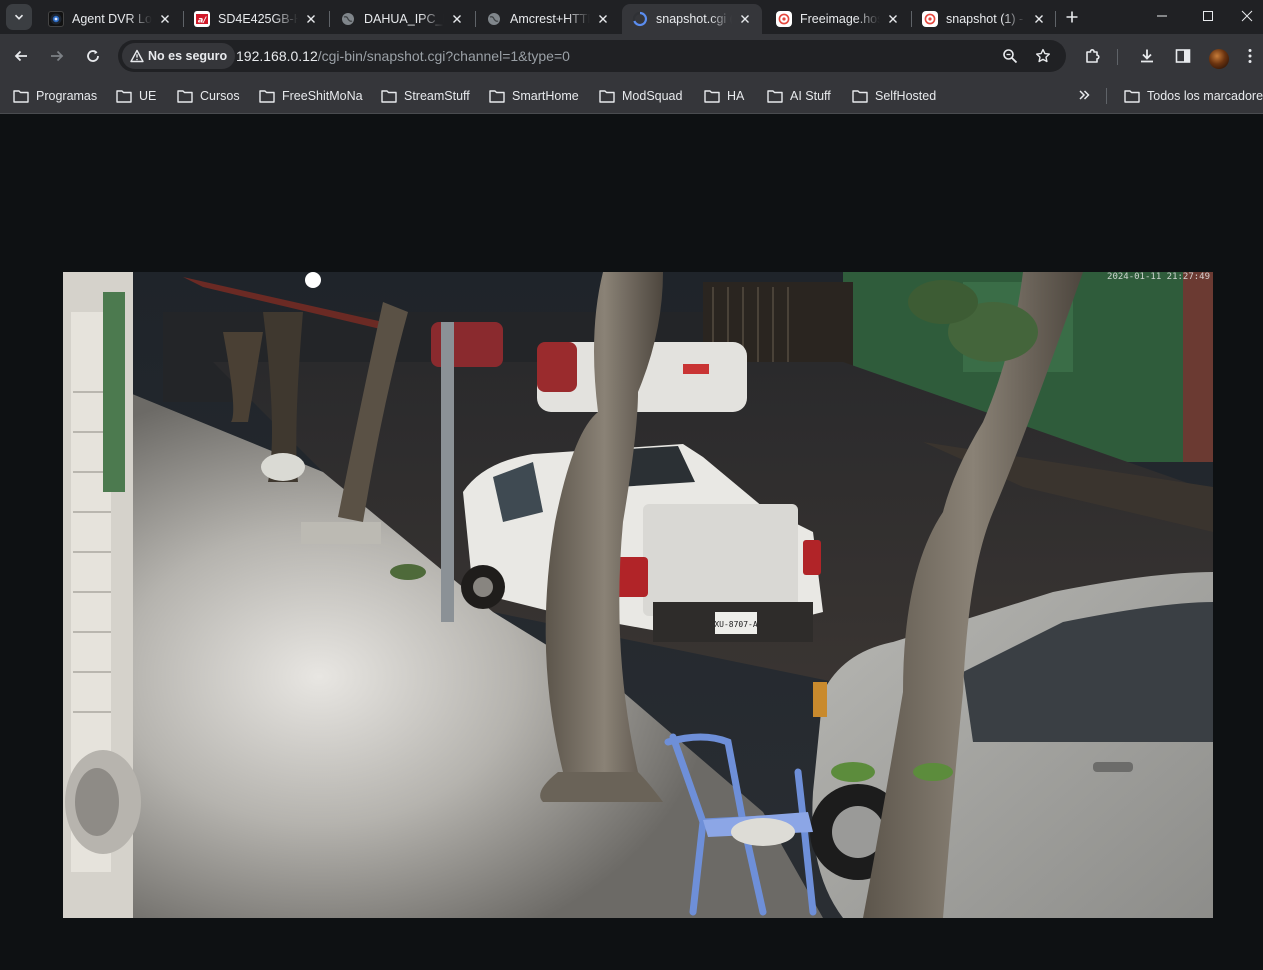 The width and height of the screenshot is (1263, 970). I want to click on zoom-button, so click(1010, 56).